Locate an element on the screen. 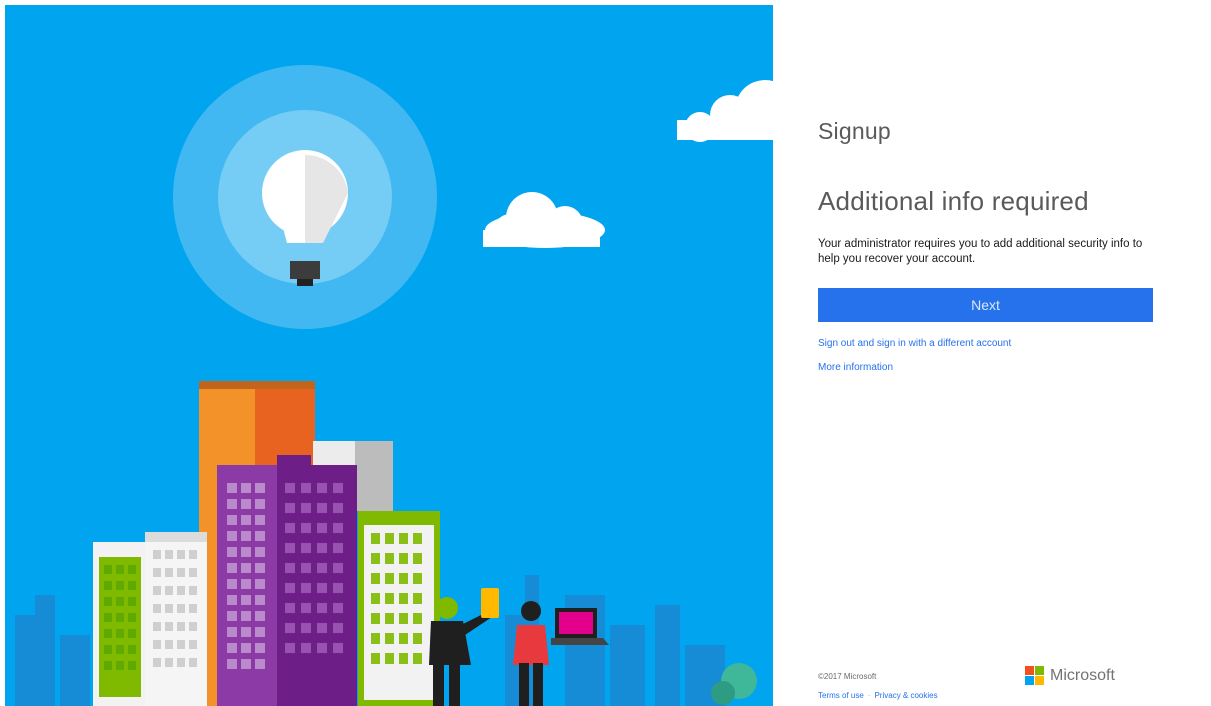 Image resolution: width=1211 pixels, height=706 pixels. footer-links: Terms of use · Privacy & cookies is located at coordinates (878, 695).